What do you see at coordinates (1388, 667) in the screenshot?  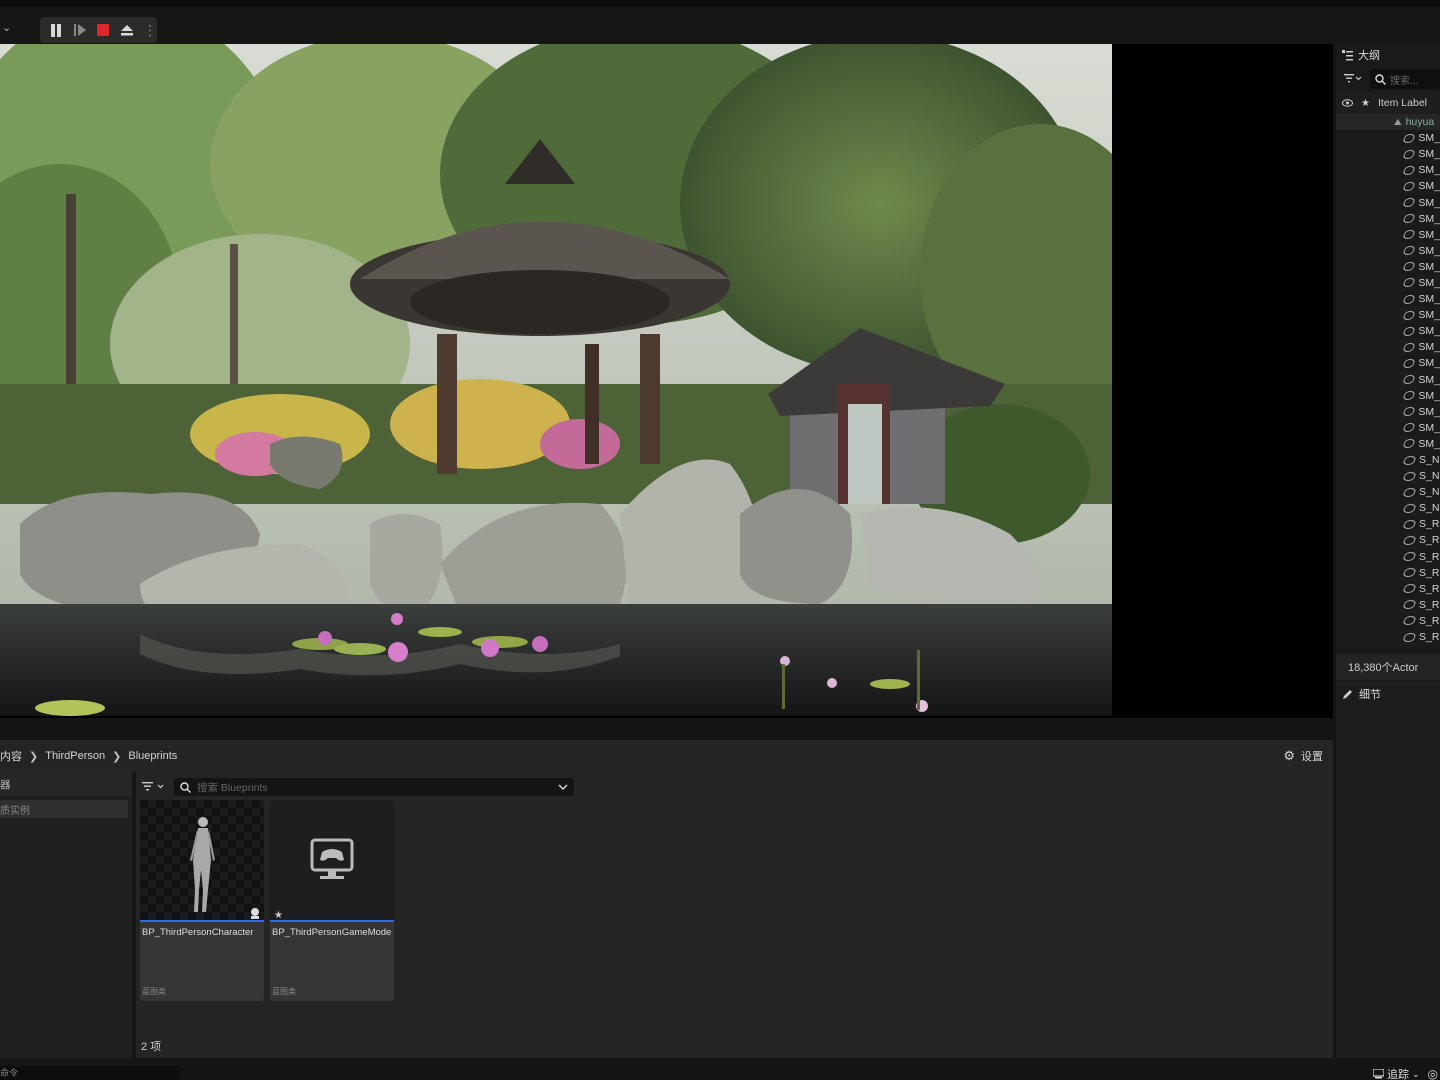 I see `actor-count: 18,380个Actor` at bounding box center [1388, 667].